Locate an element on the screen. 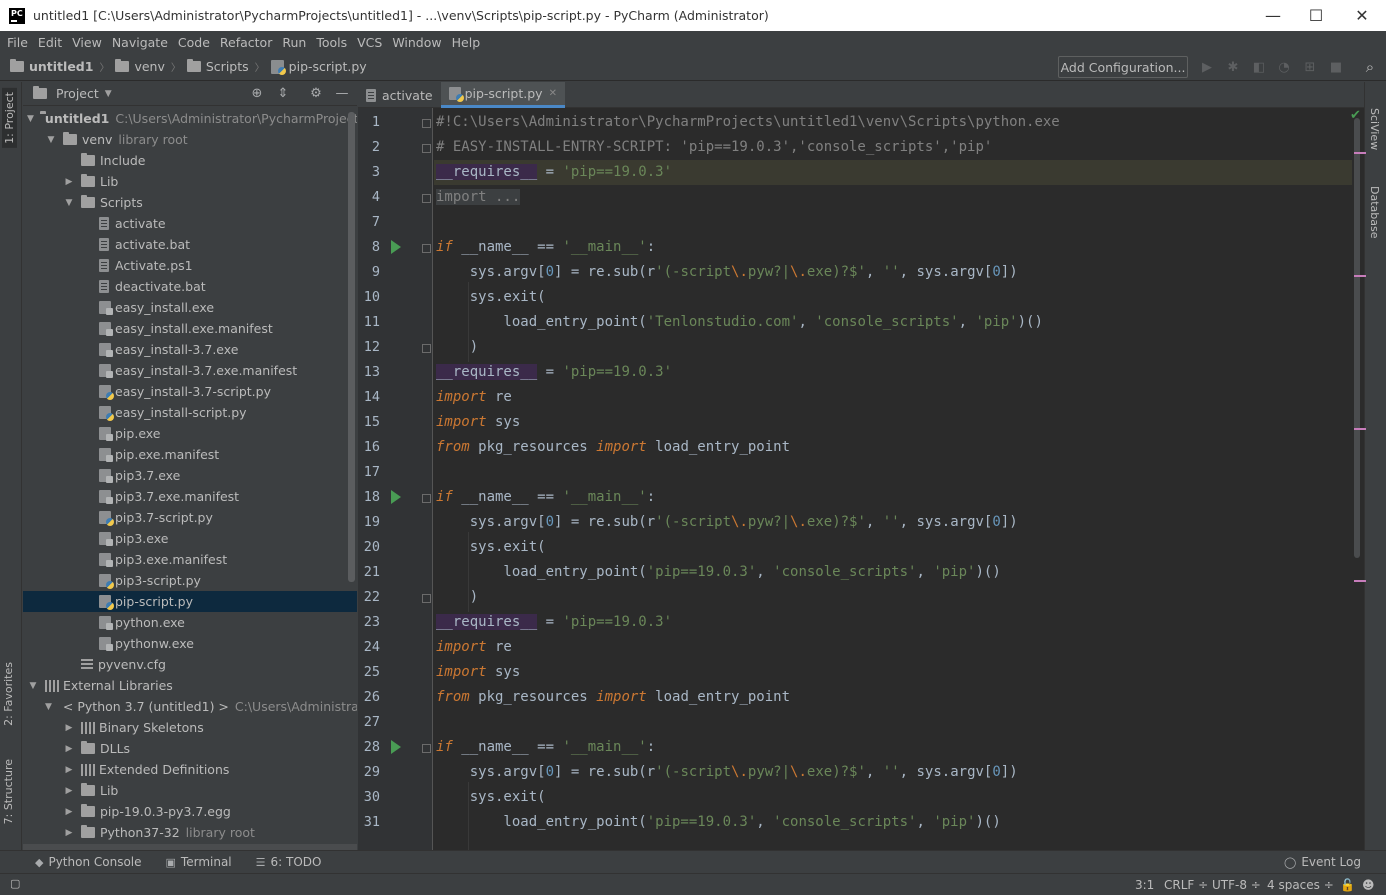 The height and width of the screenshot is (895, 1386). tree-item: pip3.7.exe.manifest is located at coordinates (190, 496).